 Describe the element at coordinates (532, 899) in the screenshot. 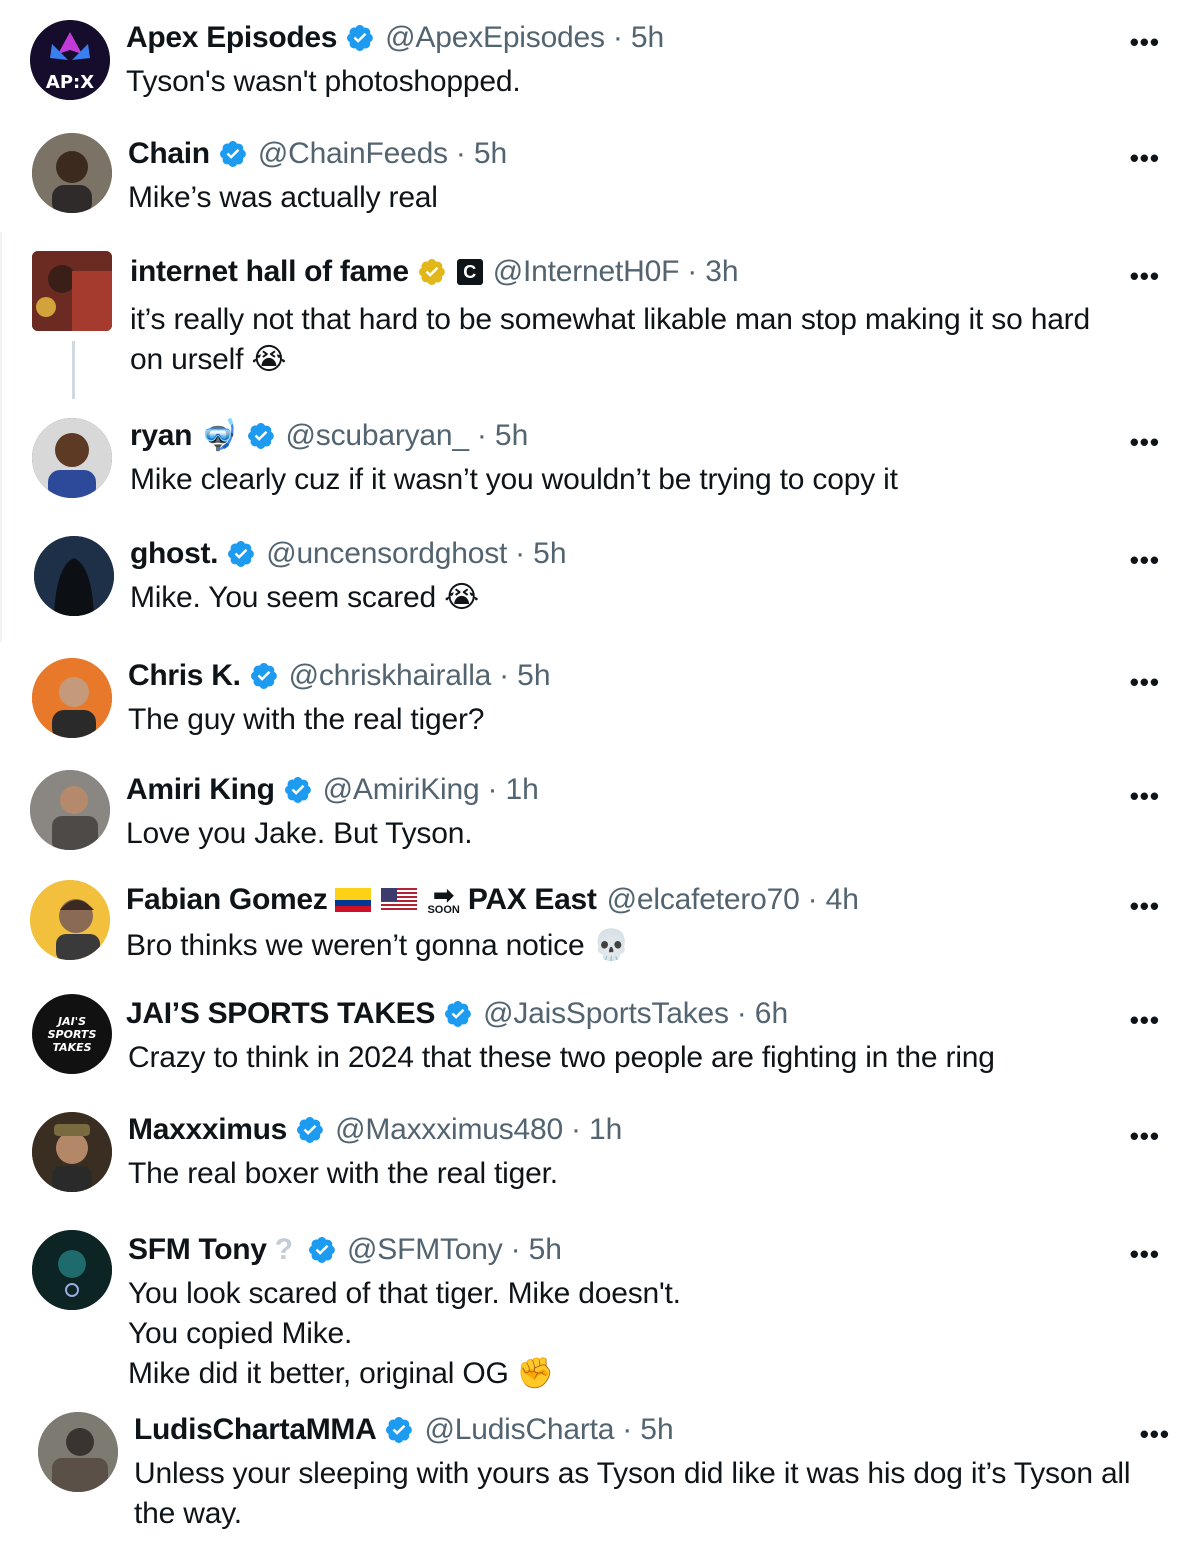

I see `extra-name-label: PAX East` at that location.